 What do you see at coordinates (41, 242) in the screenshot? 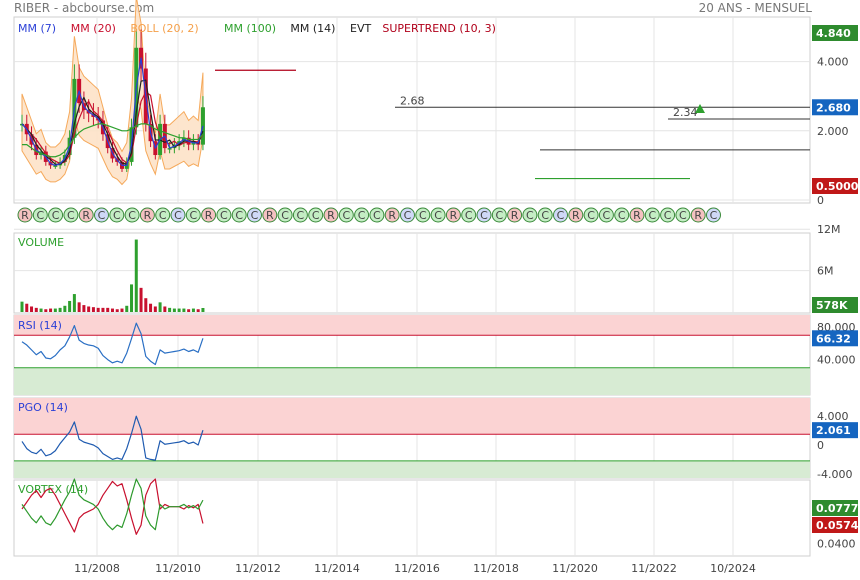
I see `volume-title: VOLUME` at bounding box center [41, 242].